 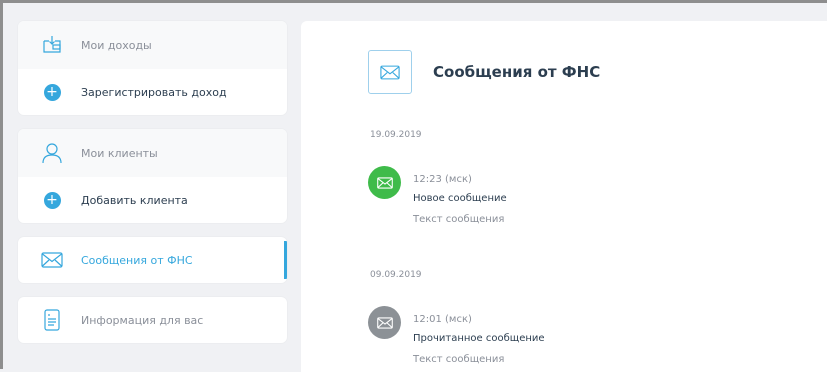 I want to click on sidebar-item-label: Мои доходы, so click(x=116, y=45).